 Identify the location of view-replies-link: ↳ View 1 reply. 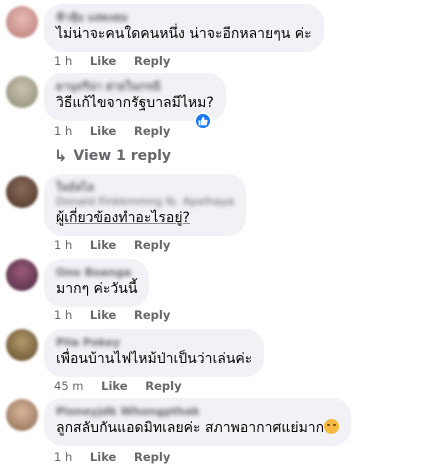
(112, 155).